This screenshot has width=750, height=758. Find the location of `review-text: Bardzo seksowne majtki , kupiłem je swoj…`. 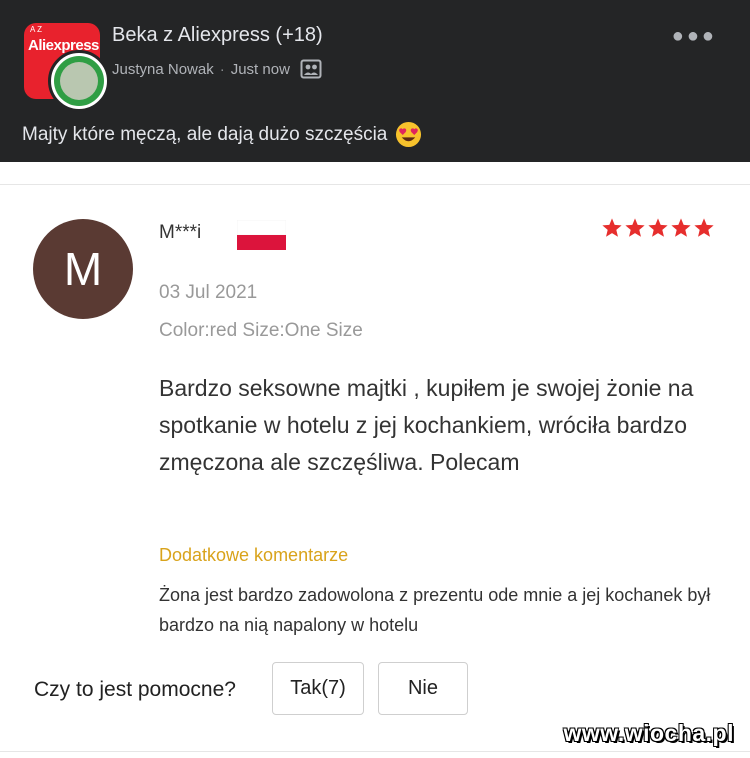

review-text: Bardzo seksowne majtki , kupiłem je swoj… is located at coordinates (426, 425).